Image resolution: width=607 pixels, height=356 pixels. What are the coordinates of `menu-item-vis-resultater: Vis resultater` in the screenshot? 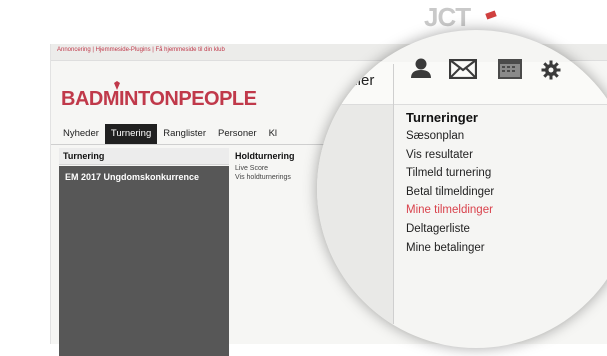 It's located at (450, 155).